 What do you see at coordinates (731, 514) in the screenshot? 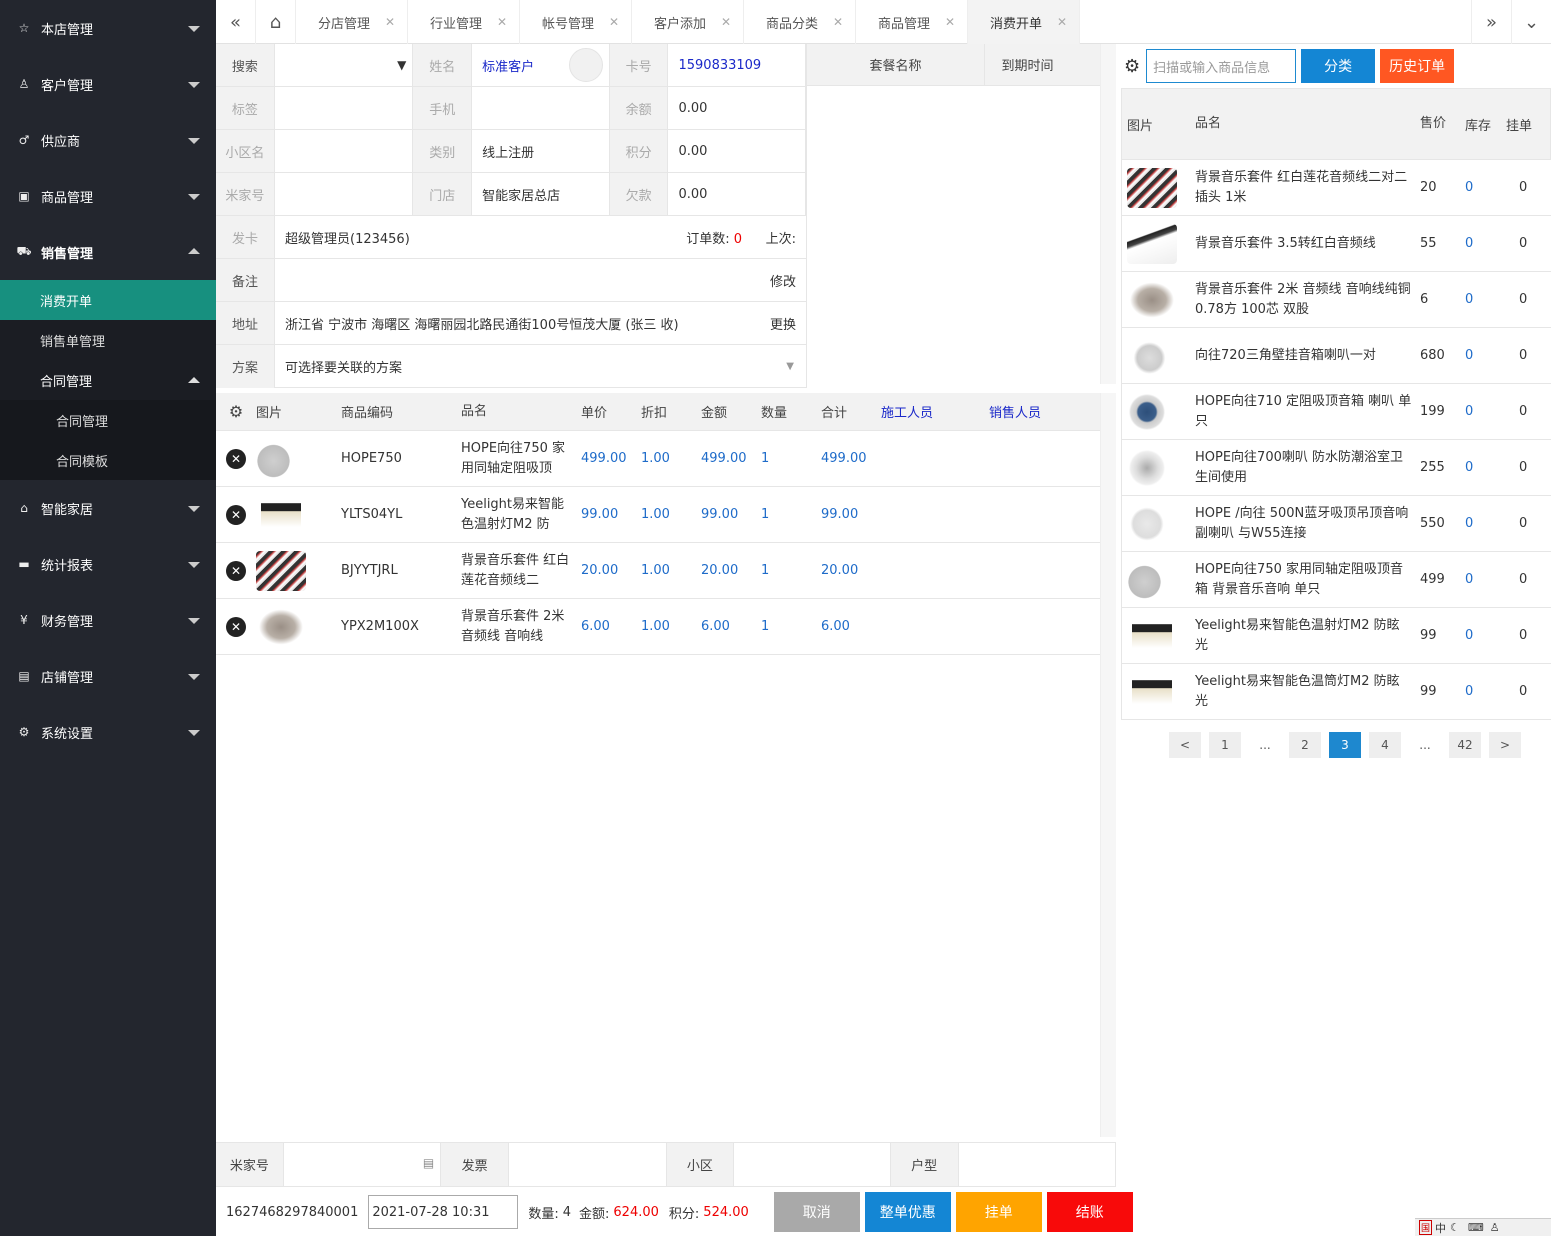
I see `item-amount: 99.00` at bounding box center [731, 514].